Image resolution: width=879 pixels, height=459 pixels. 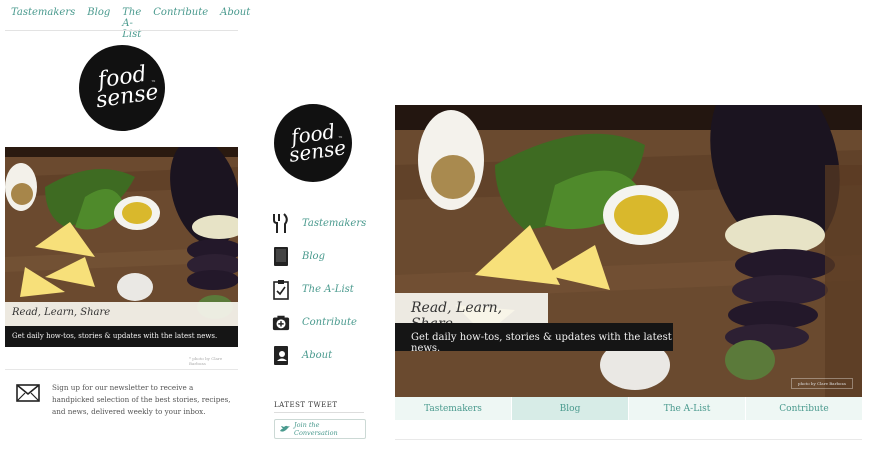 I want to click on sidebar-item-contribute: Contribute, so click(x=322, y=322).